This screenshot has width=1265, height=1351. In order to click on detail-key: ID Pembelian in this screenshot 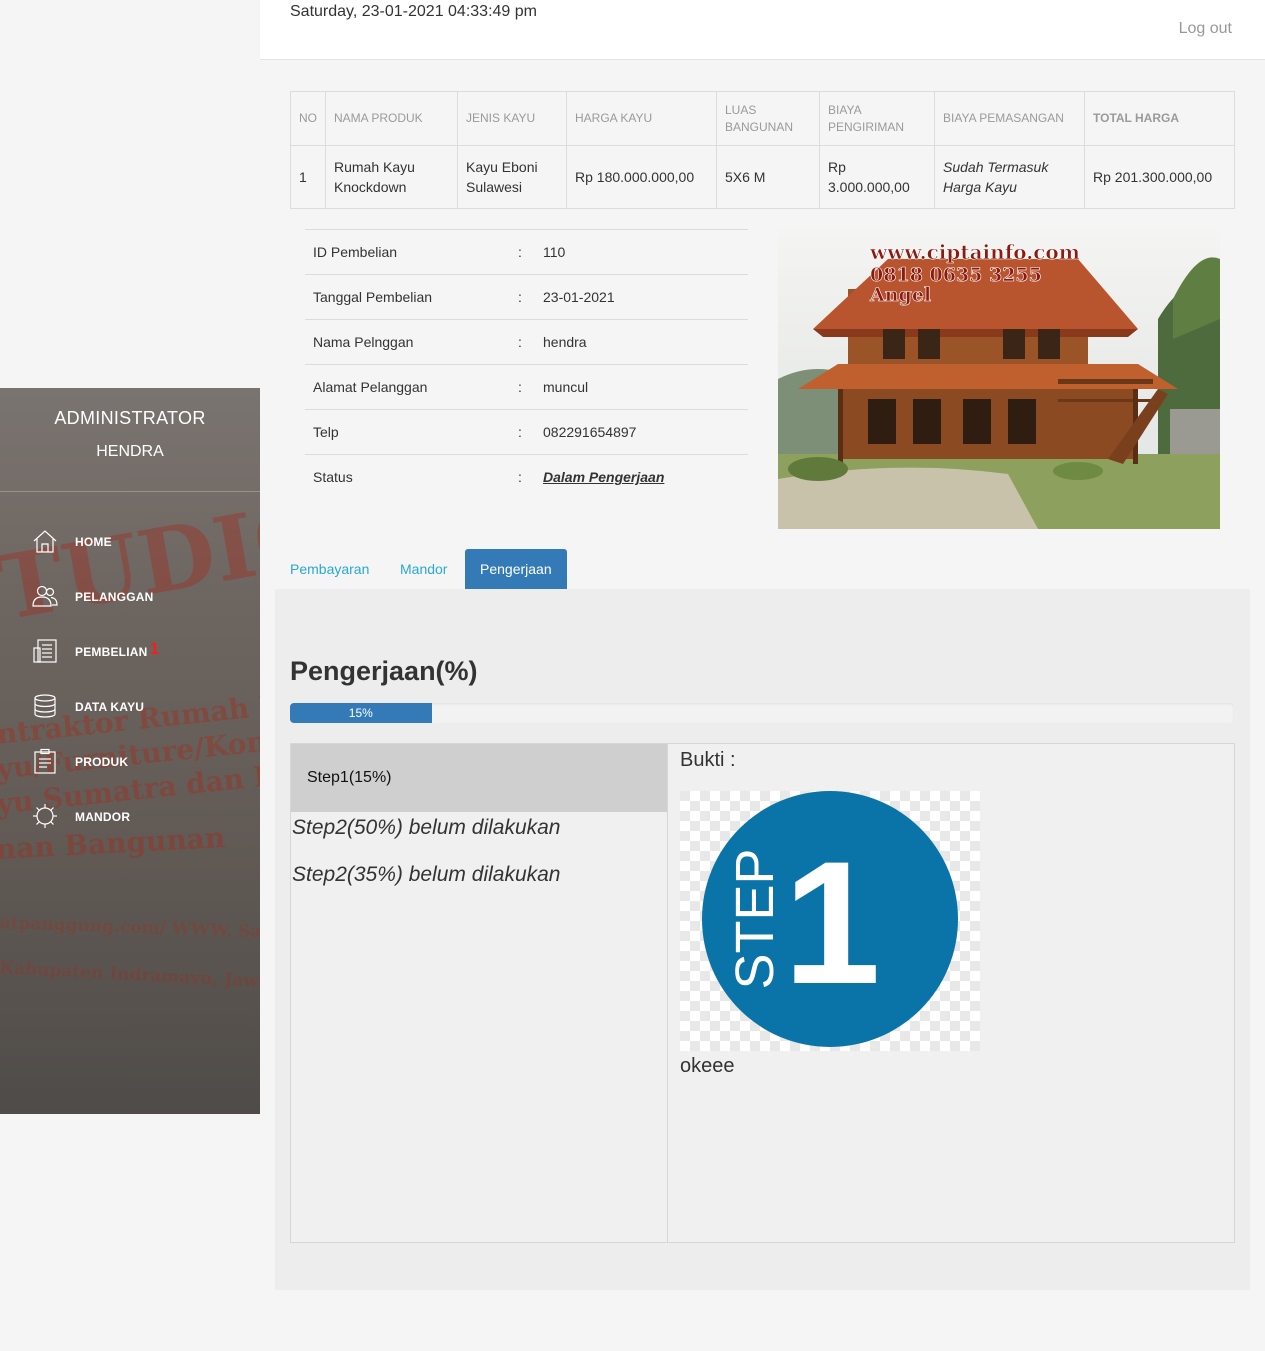, I will do `click(405, 252)`.